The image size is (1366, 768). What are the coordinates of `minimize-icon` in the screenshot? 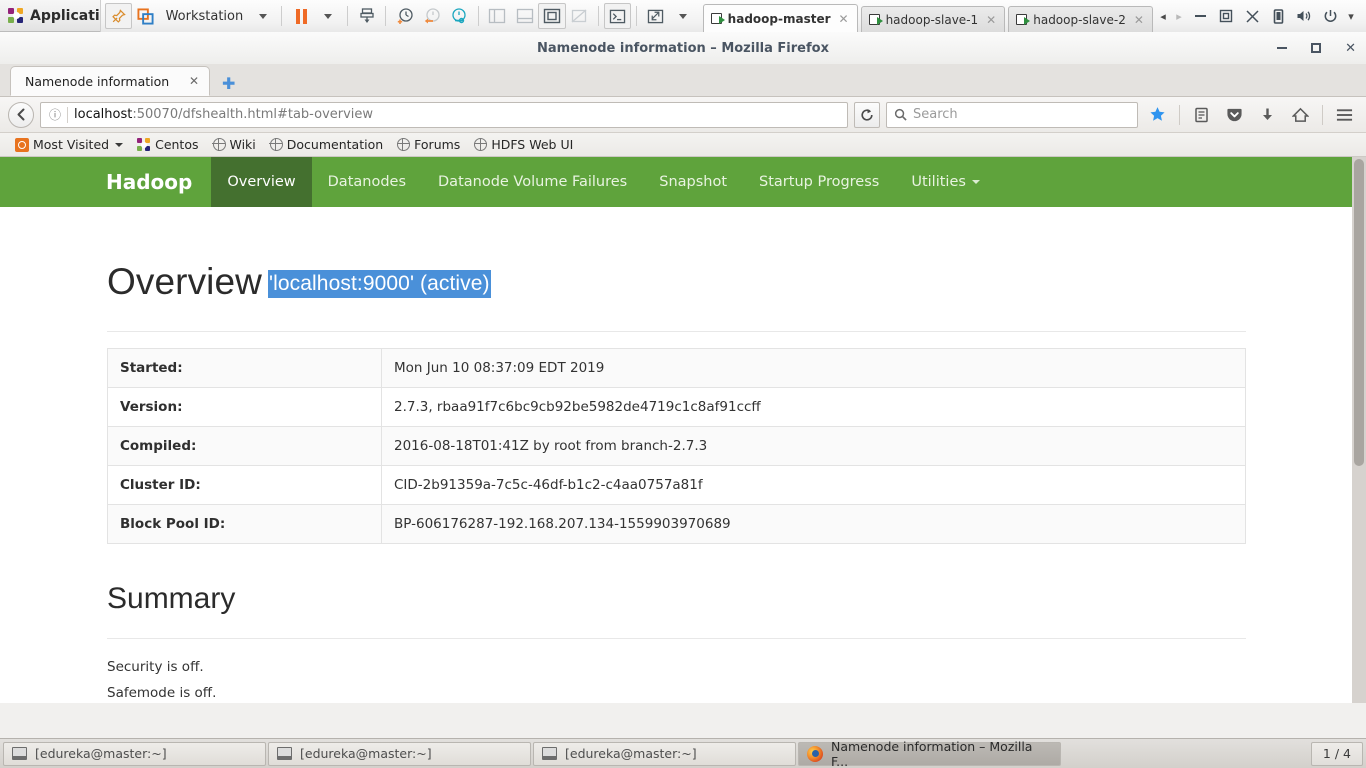 It's located at (1200, 16).